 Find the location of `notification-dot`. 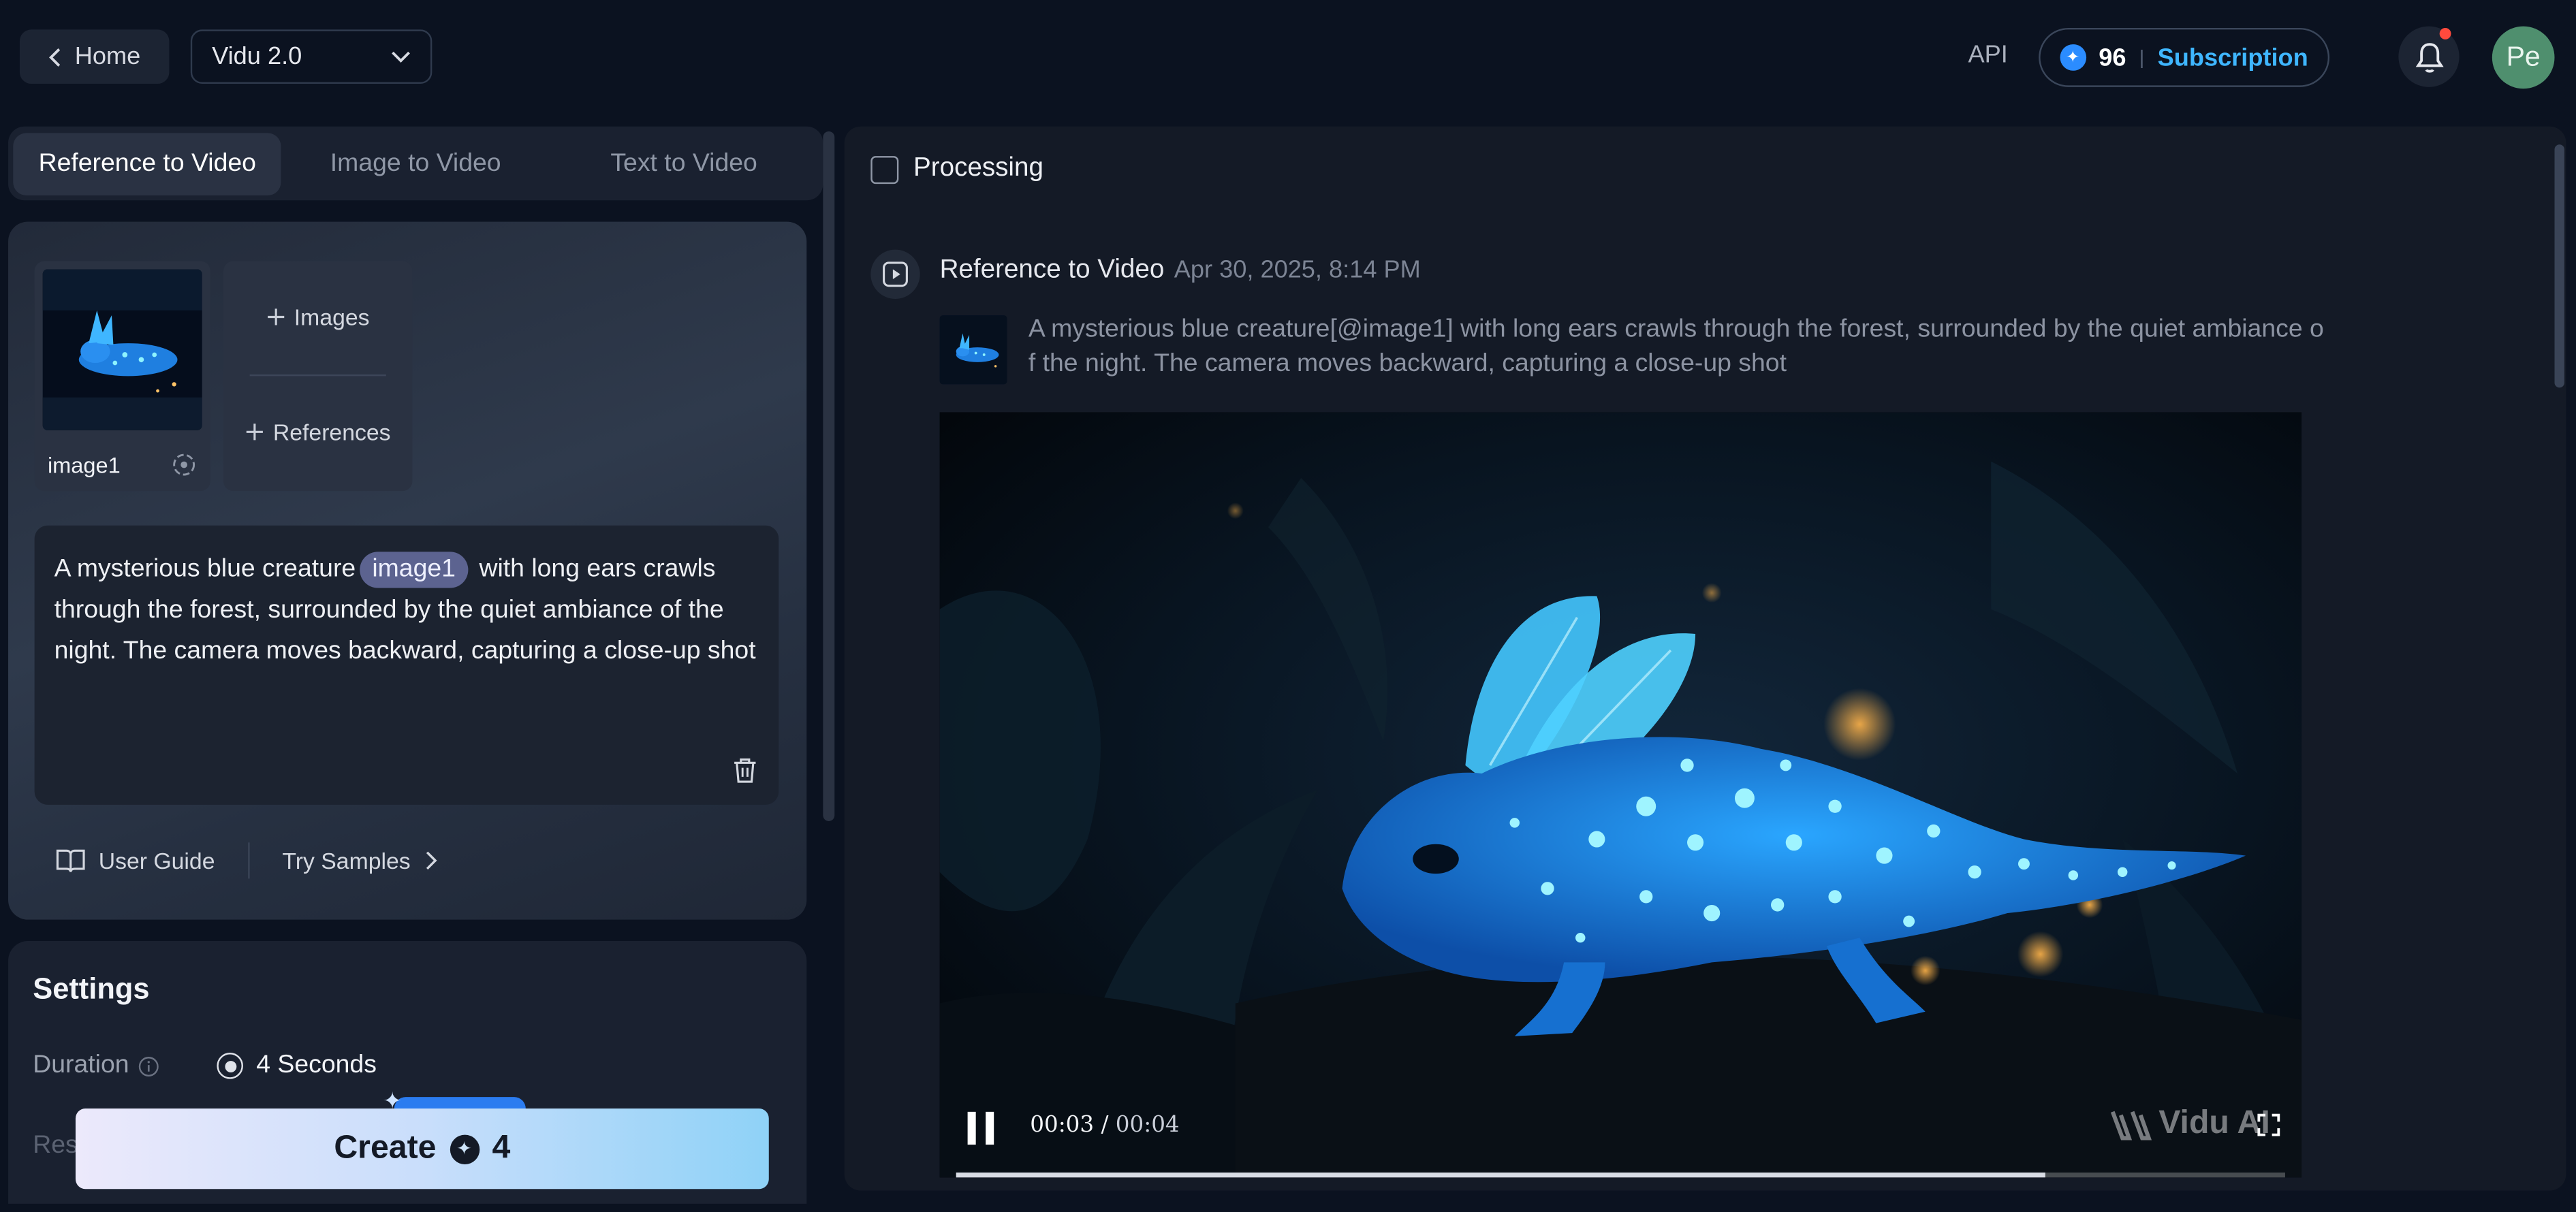

notification-dot is located at coordinates (2445, 33).